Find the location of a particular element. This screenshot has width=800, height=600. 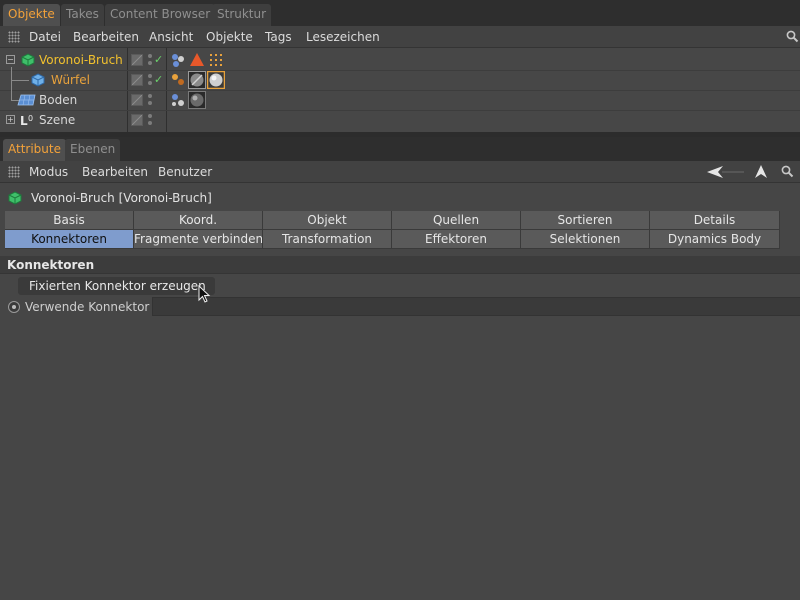

page-tab-quellen: Quellen is located at coordinates (456, 220).